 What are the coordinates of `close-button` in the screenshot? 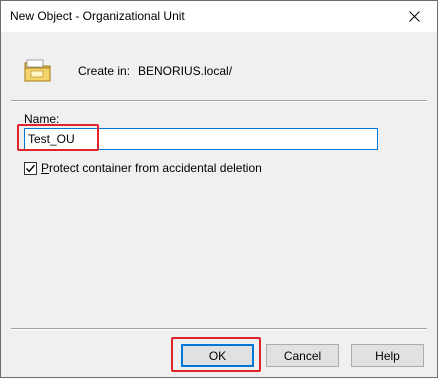 It's located at (414, 16).